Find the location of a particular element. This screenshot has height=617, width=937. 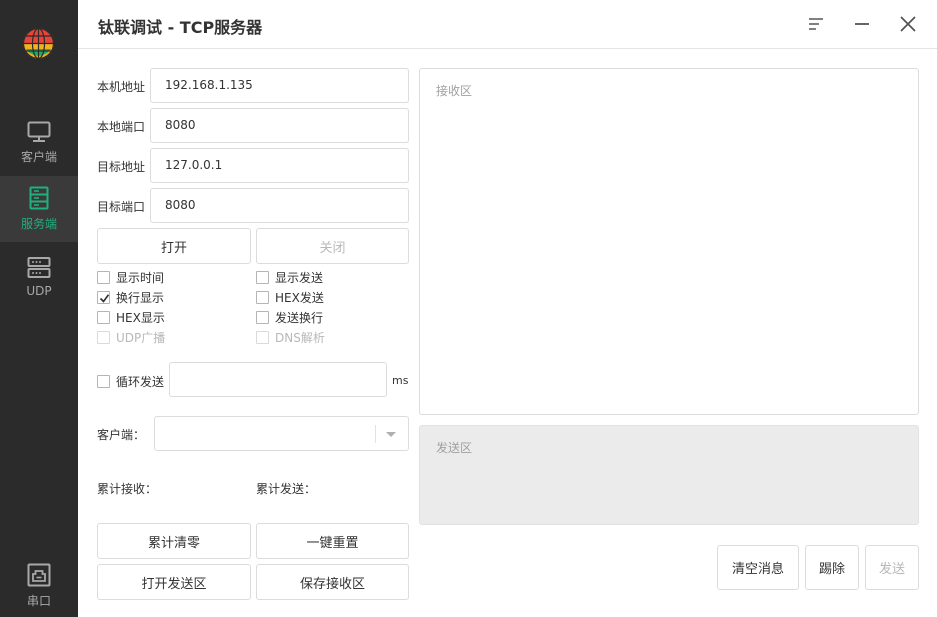

globe-logo-icon is located at coordinates (38, 43).